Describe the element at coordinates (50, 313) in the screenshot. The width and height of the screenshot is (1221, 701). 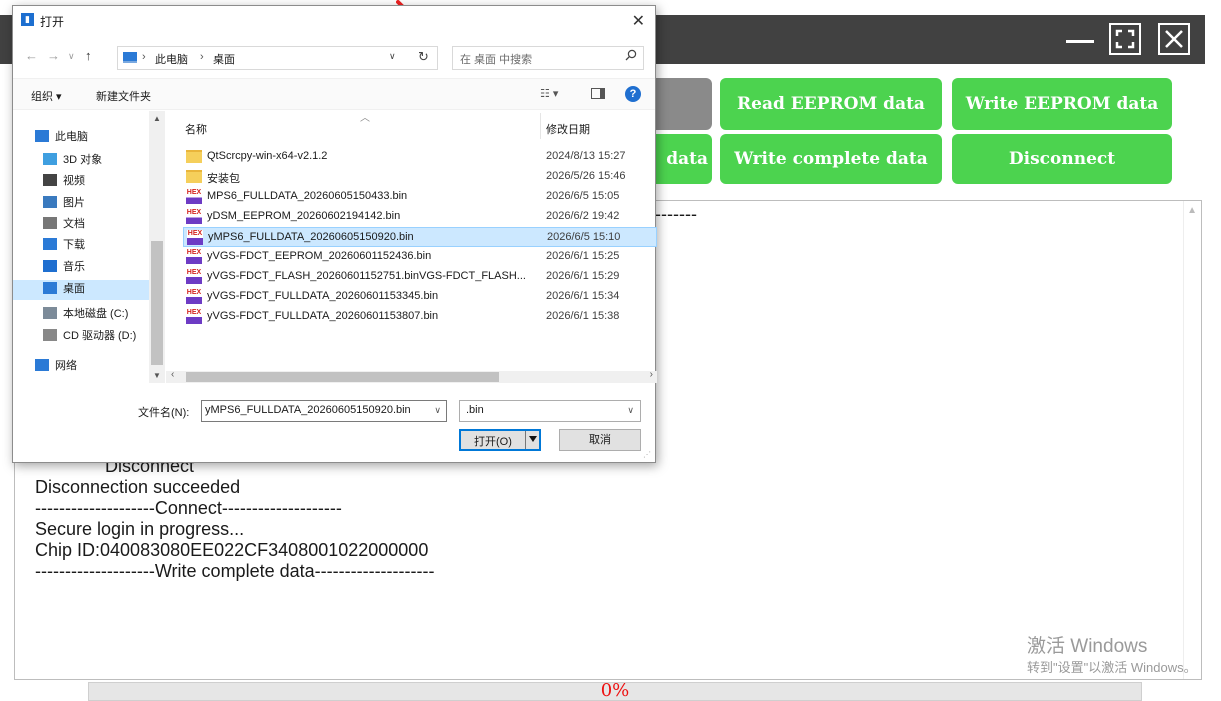
I see `drive-icon` at that location.